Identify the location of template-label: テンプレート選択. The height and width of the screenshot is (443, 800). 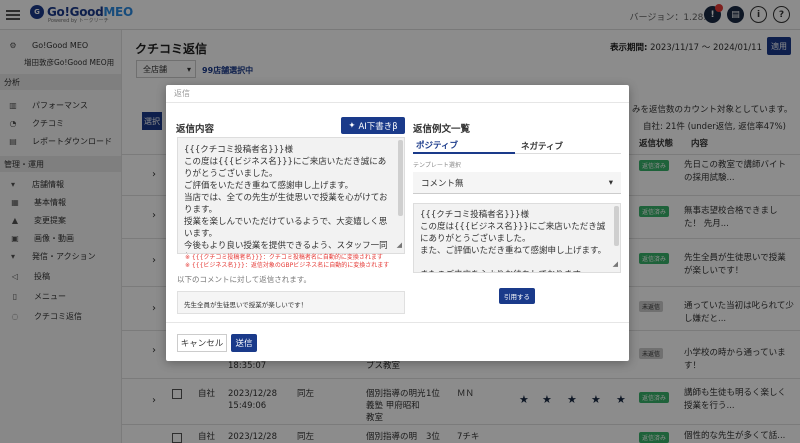
(437, 165).